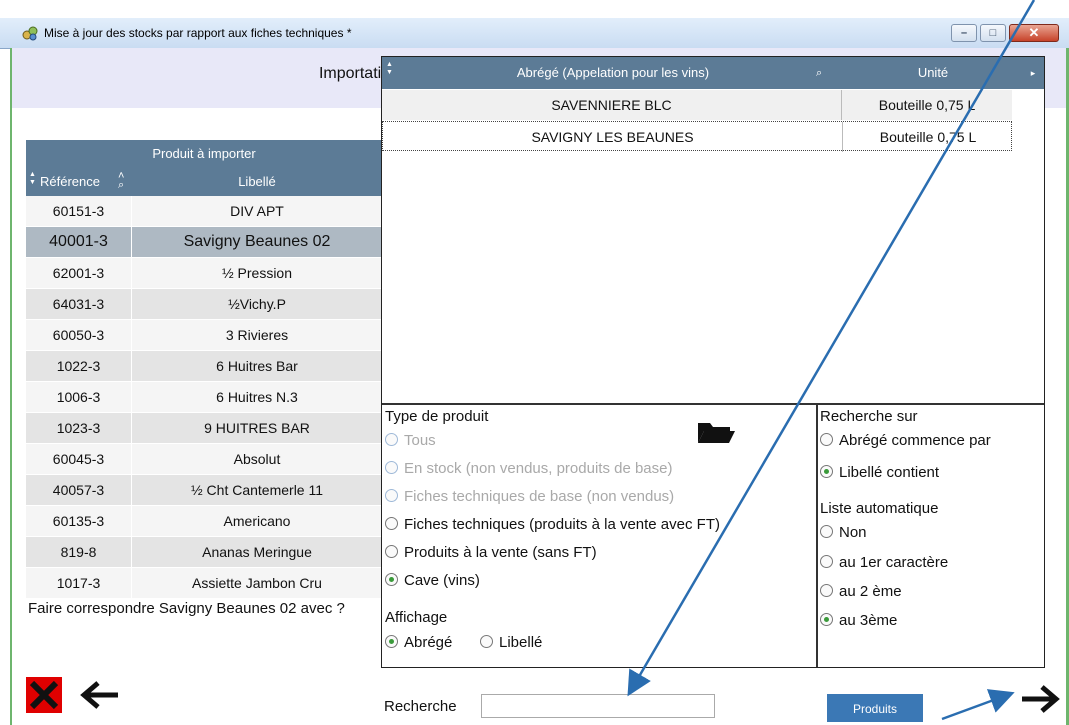 This screenshot has width=1069, height=725. Describe the element at coordinates (889, 472) in the screenshot. I see `option-label: Libellé contient` at that location.